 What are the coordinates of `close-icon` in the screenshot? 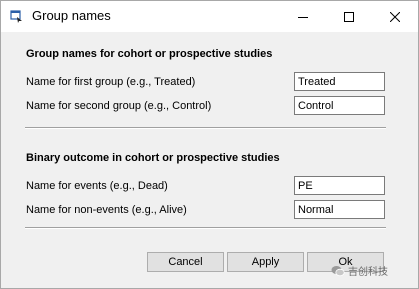 It's located at (395, 16).